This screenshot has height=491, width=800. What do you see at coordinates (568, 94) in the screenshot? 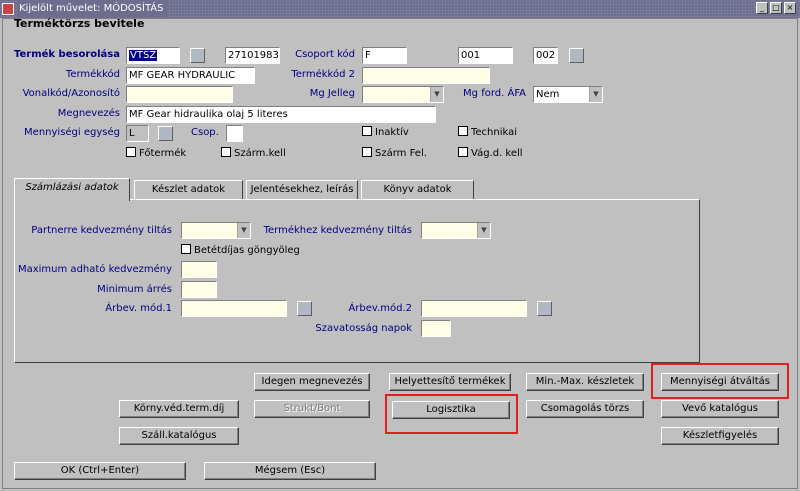
I see `mgfordafa-select: Nem ▼` at bounding box center [568, 94].